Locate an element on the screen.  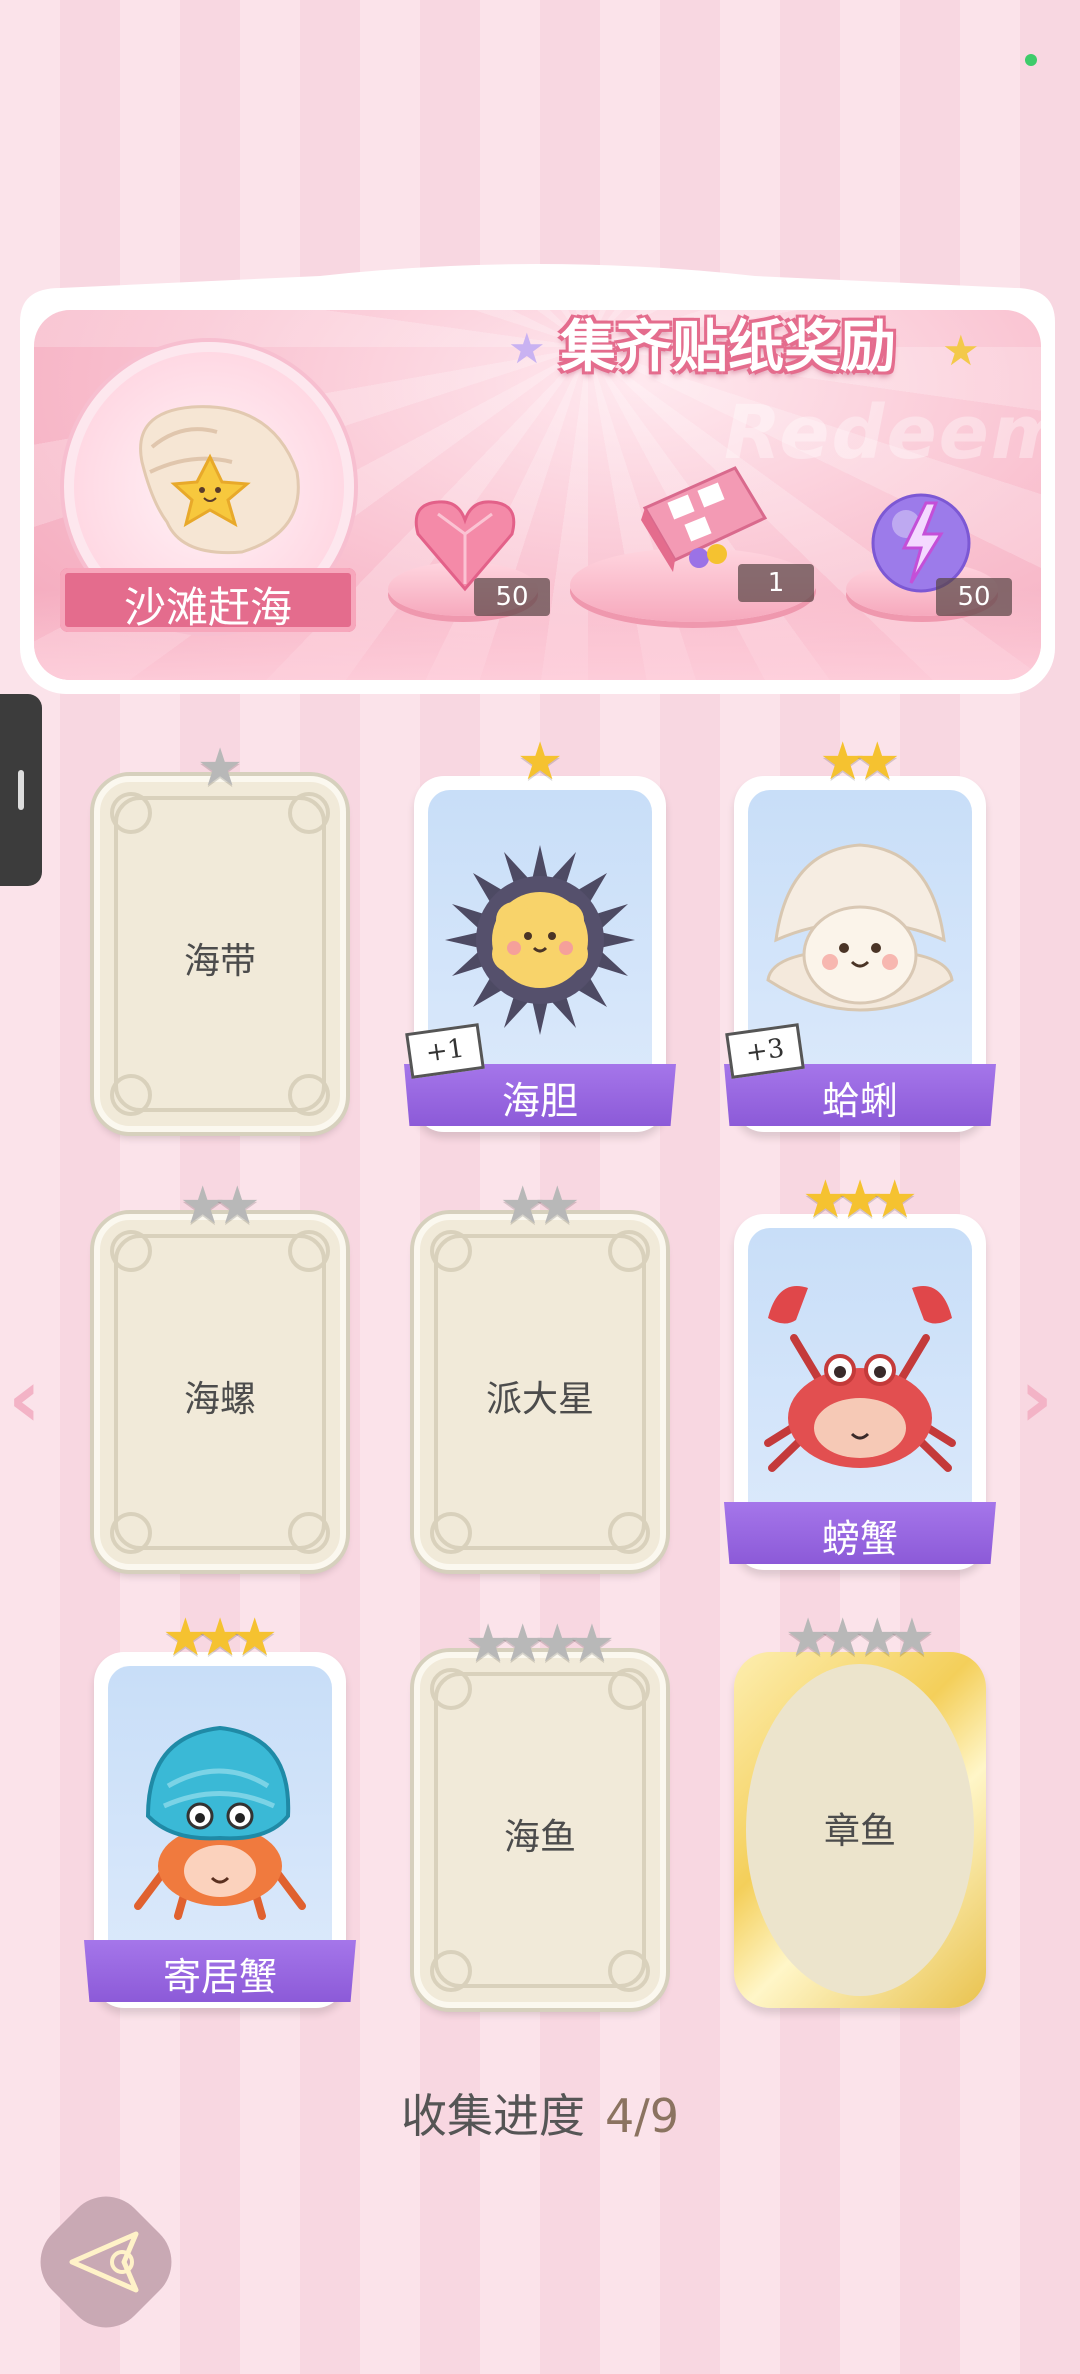
progress-value: 4/9 is located at coordinates (642, 2116).